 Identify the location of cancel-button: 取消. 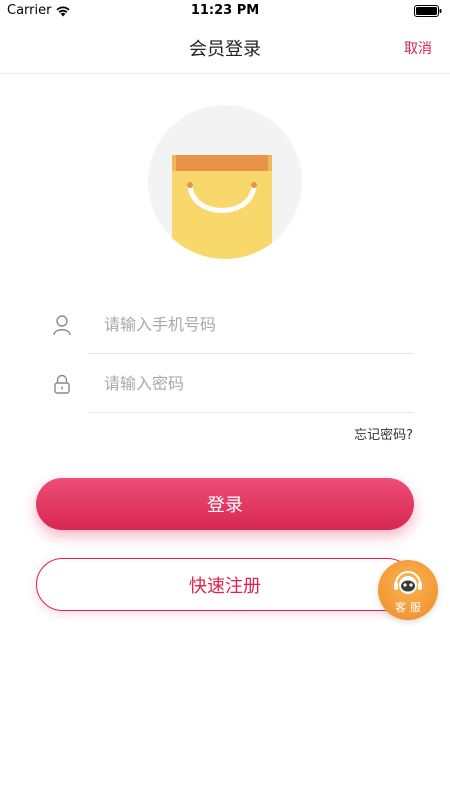
(418, 48).